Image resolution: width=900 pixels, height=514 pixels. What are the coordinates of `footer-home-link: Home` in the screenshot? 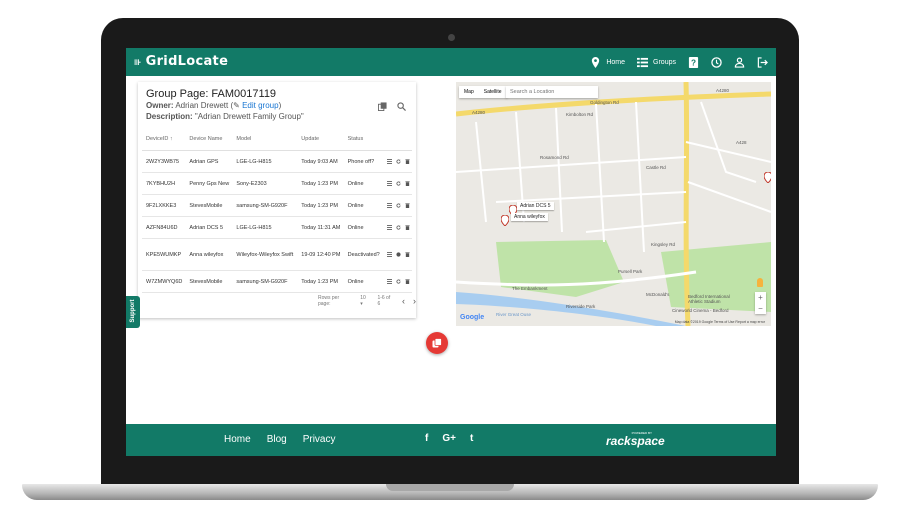 It's located at (237, 439).